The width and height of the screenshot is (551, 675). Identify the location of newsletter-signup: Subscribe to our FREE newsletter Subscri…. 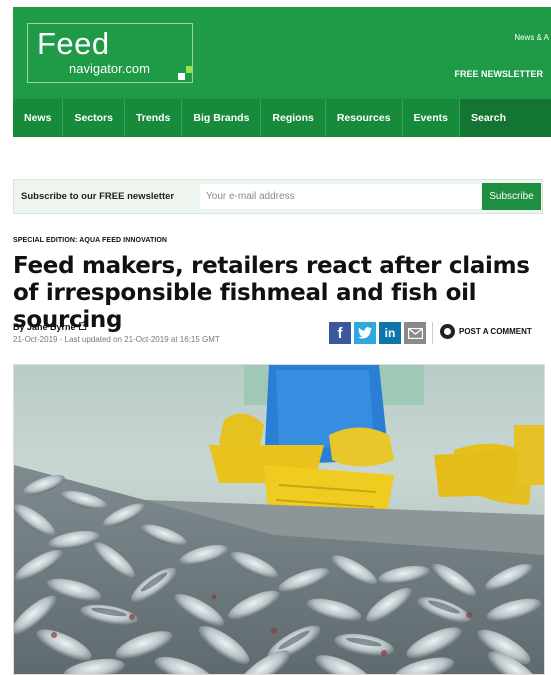
(278, 196).